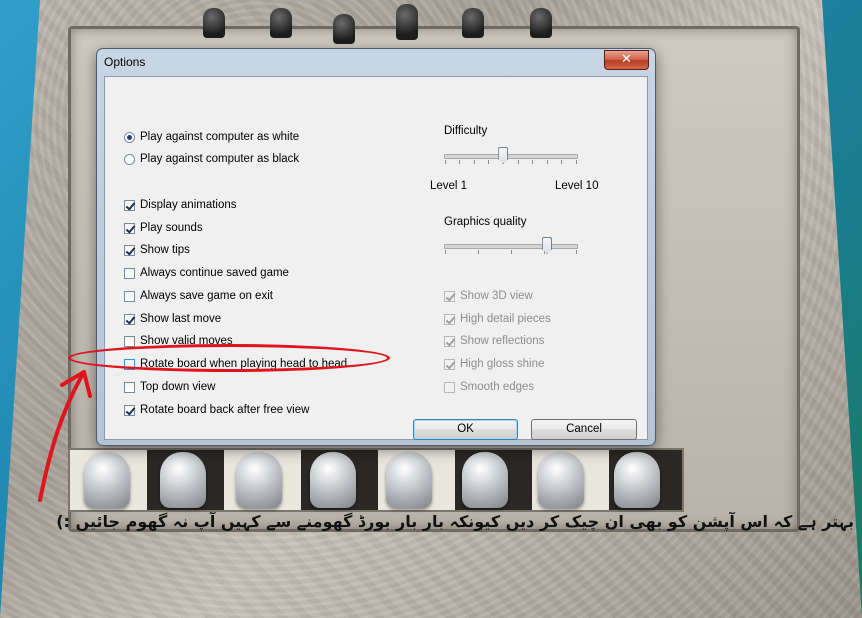 This screenshot has width=862, height=618. Describe the element at coordinates (65, 436) in the screenshot. I see `arrow-icon` at that location.